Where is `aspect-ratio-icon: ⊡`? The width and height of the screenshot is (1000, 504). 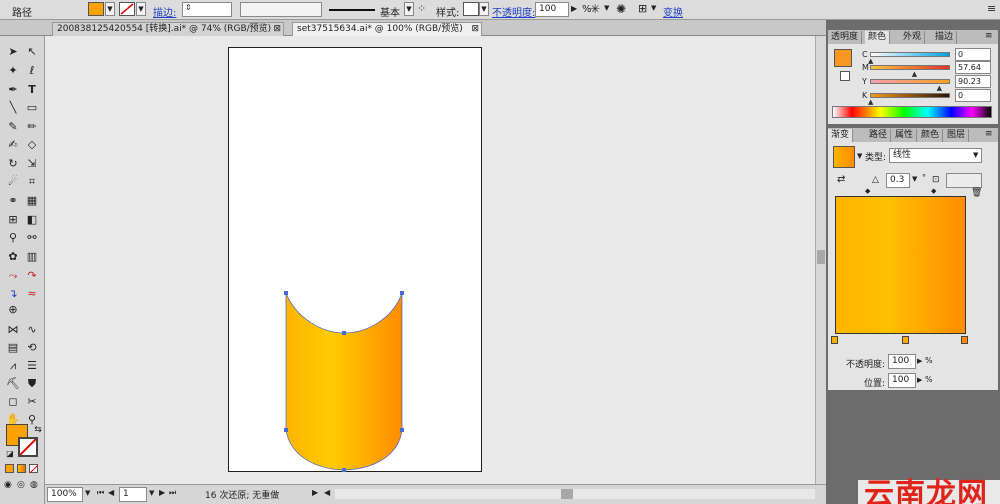 aspect-ratio-icon: ⊡ is located at coordinates (936, 180).